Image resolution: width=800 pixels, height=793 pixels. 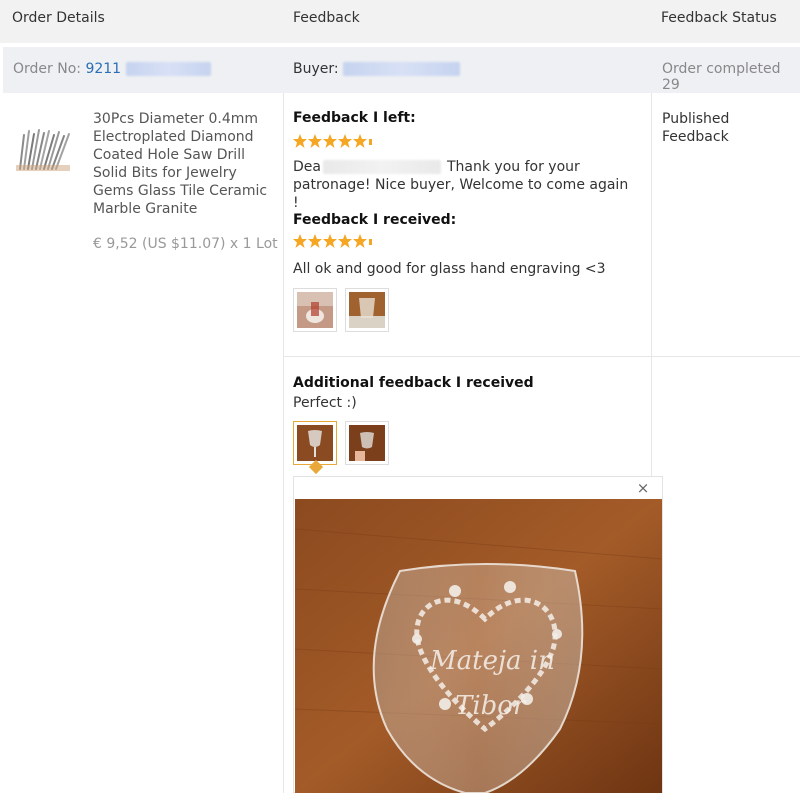 What do you see at coordinates (695, 137) in the screenshot?
I see `status-line: Feedback` at bounding box center [695, 137].